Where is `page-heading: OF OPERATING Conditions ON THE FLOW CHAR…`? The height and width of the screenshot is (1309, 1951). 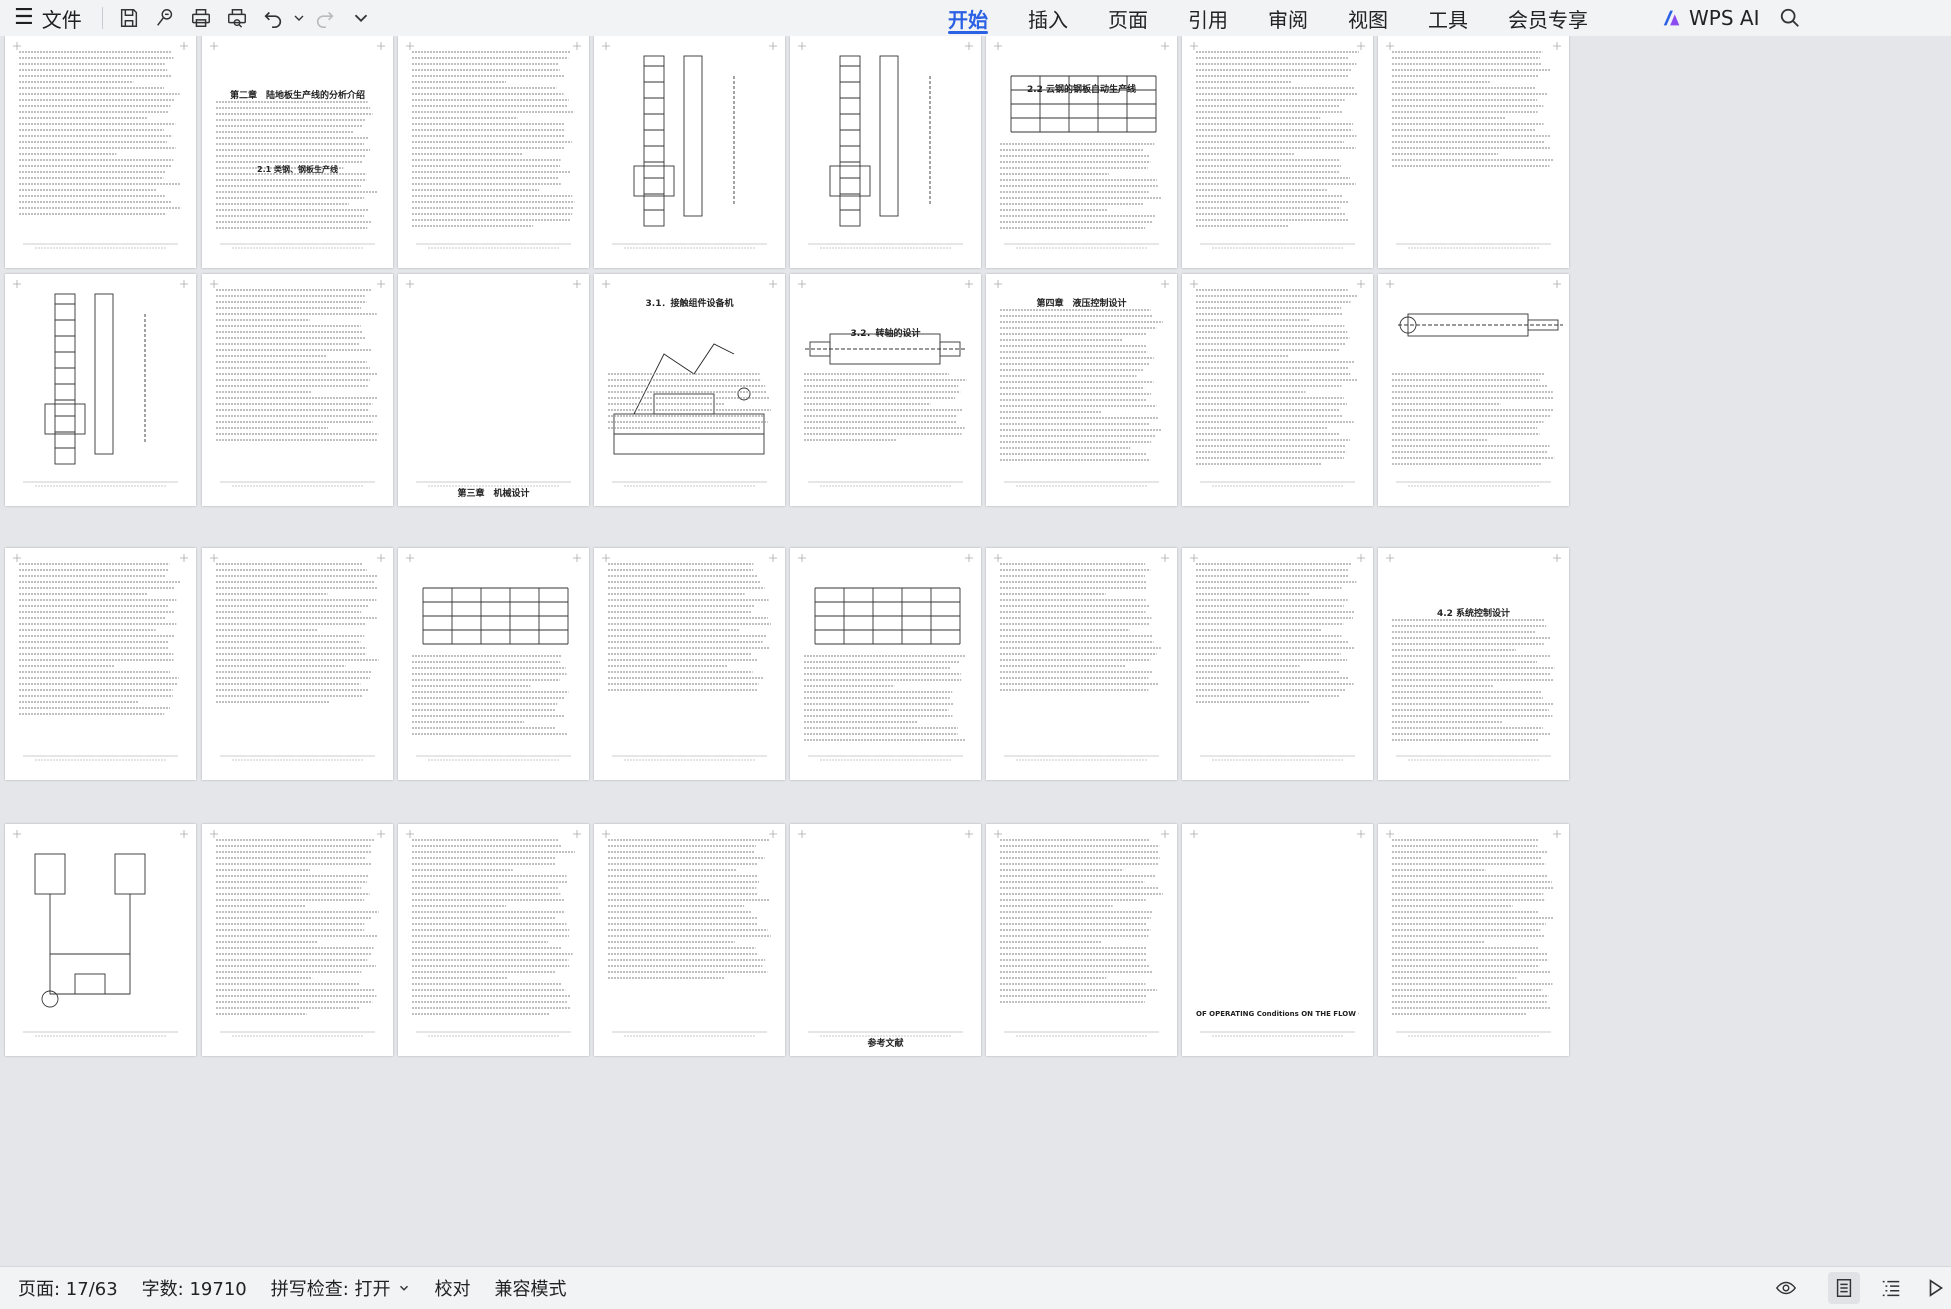
page-heading: OF OPERATING Conditions ON THE FLOW CHAR… is located at coordinates (1277, 1014).